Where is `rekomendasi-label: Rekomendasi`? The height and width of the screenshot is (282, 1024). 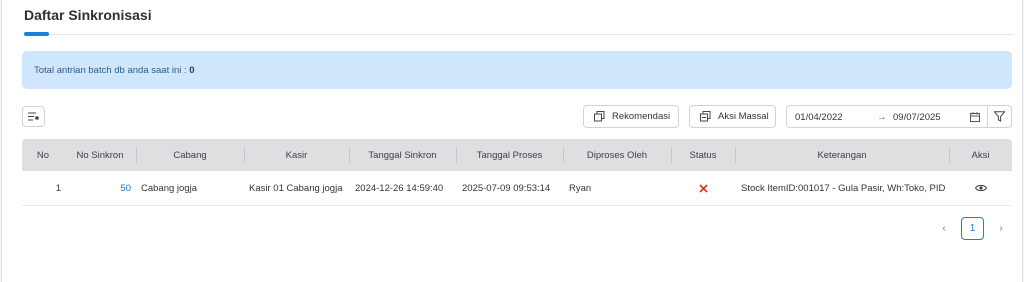 rekomendasi-label: Rekomendasi is located at coordinates (641, 116).